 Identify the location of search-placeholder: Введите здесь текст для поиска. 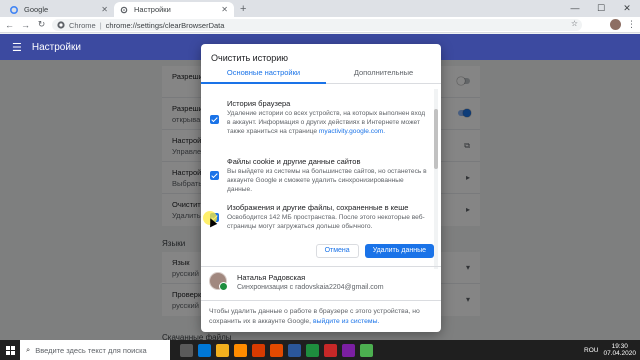
(91, 350).